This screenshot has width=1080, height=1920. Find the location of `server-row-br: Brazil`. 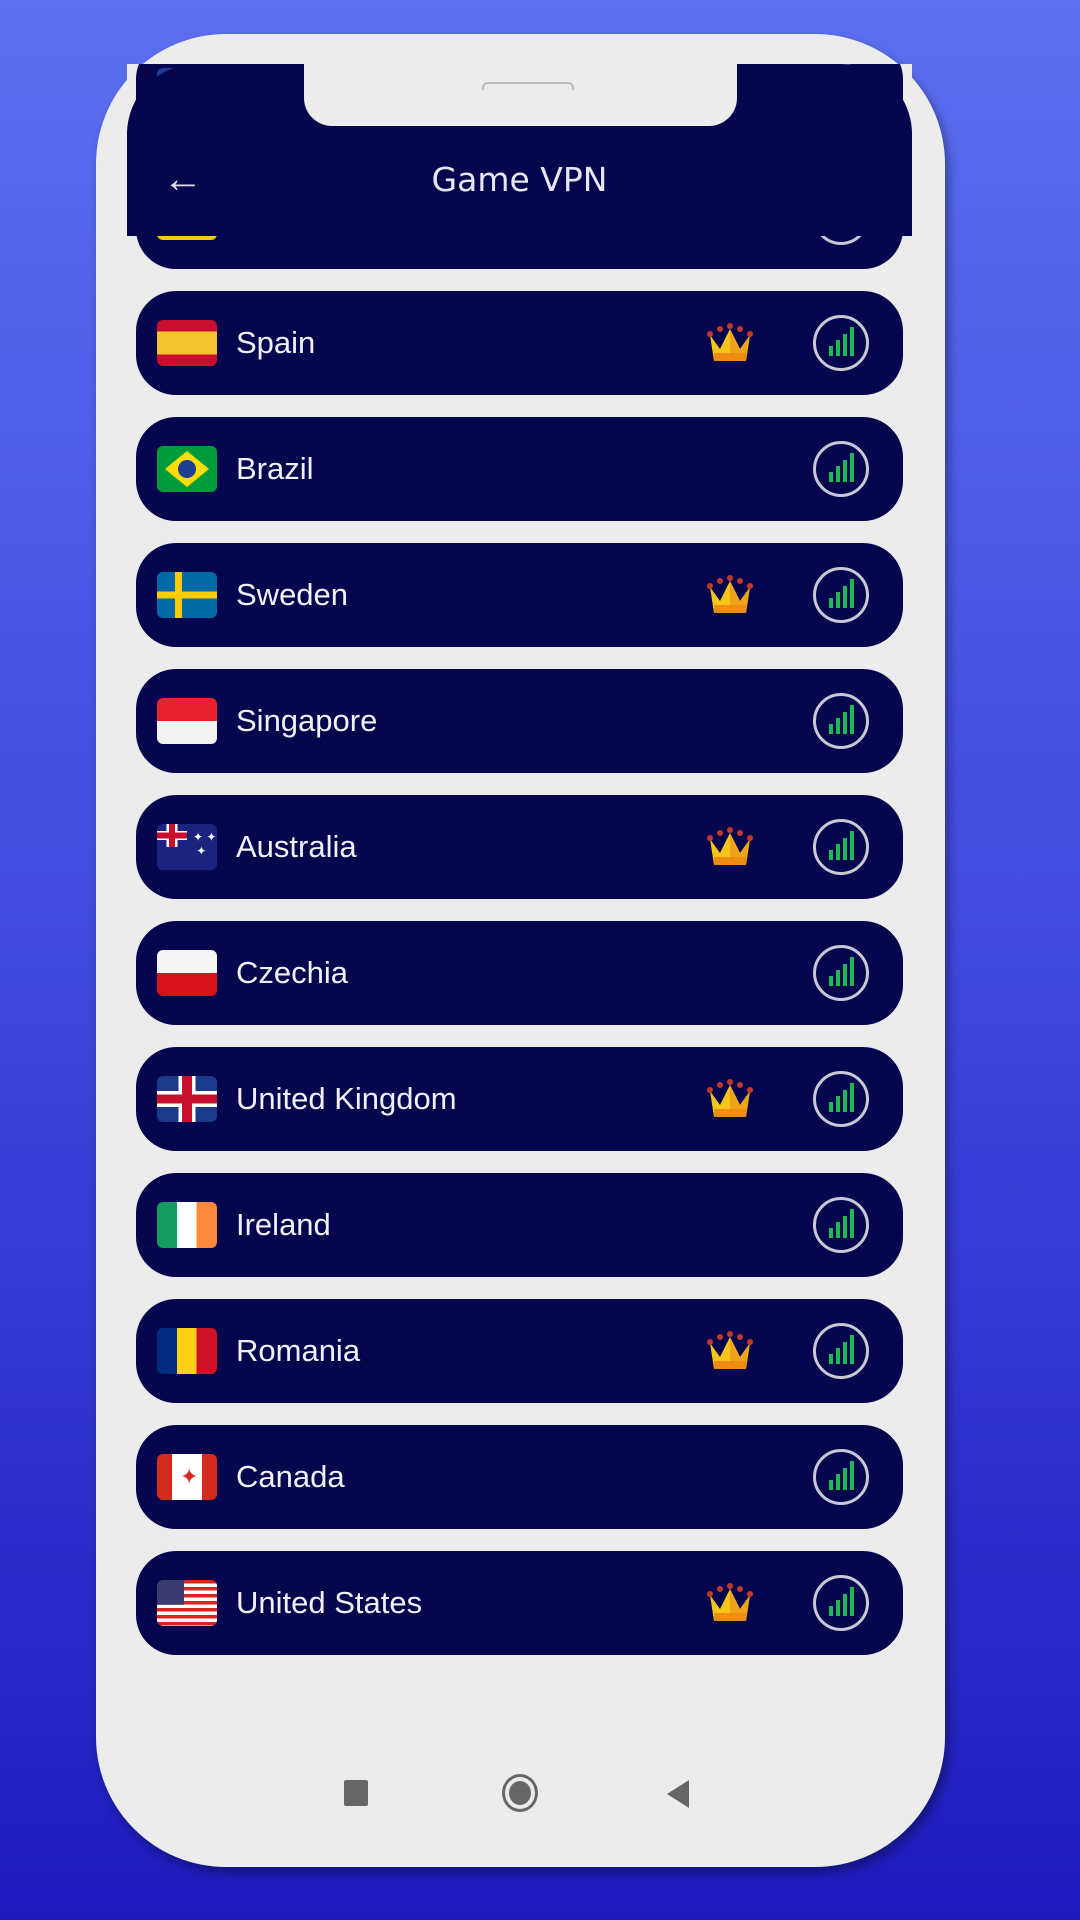

server-row-br: Brazil is located at coordinates (519, 469).